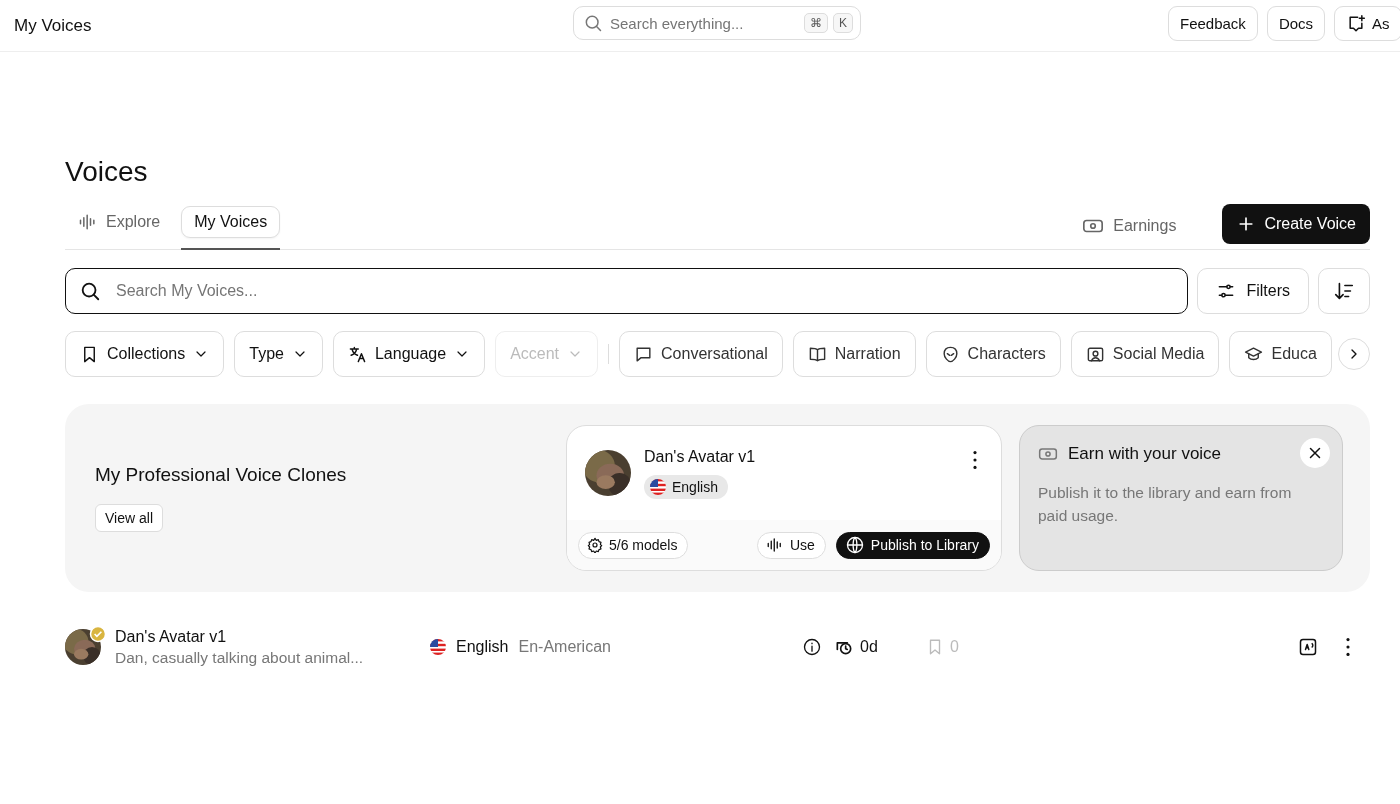 The image size is (1400, 804). I want to click on promo-text: Publish it to the library and earn from paid usage., so click(1165, 504).